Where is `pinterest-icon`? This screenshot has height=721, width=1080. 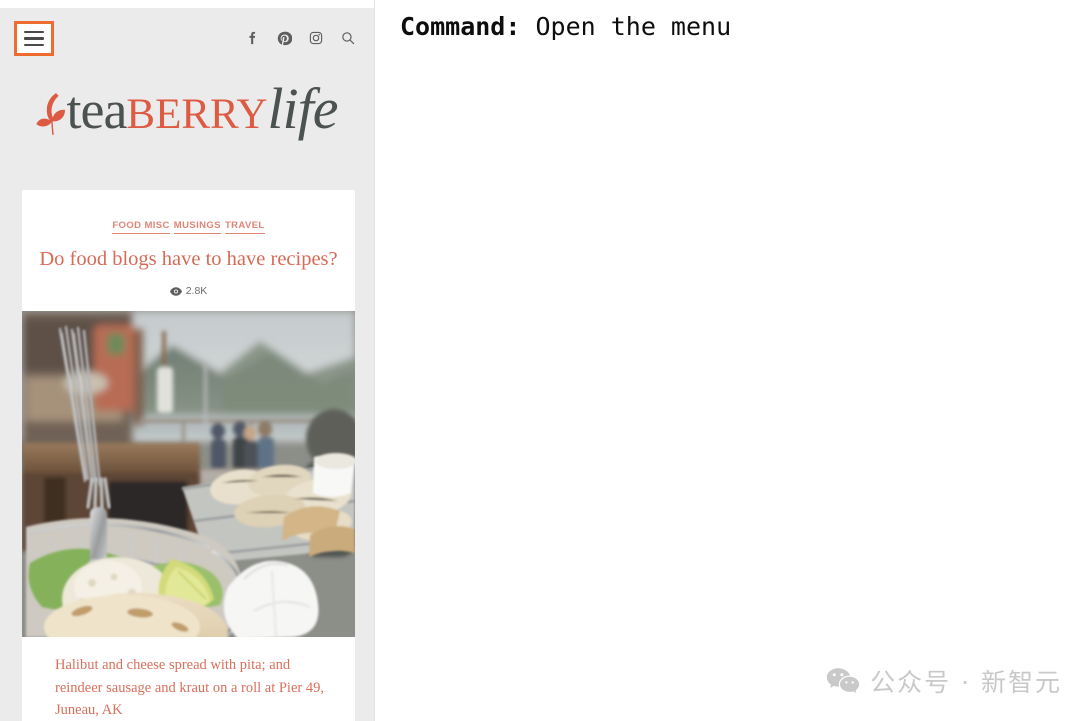
pinterest-icon is located at coordinates (284, 38).